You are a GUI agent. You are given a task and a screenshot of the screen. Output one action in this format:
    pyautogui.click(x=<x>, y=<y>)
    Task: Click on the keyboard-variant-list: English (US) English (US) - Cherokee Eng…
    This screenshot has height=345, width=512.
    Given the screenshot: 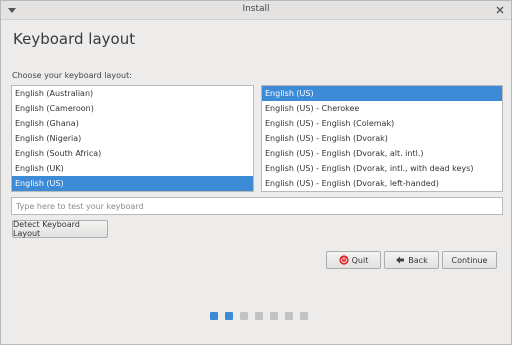 What is the action you would take?
    pyautogui.click(x=382, y=138)
    